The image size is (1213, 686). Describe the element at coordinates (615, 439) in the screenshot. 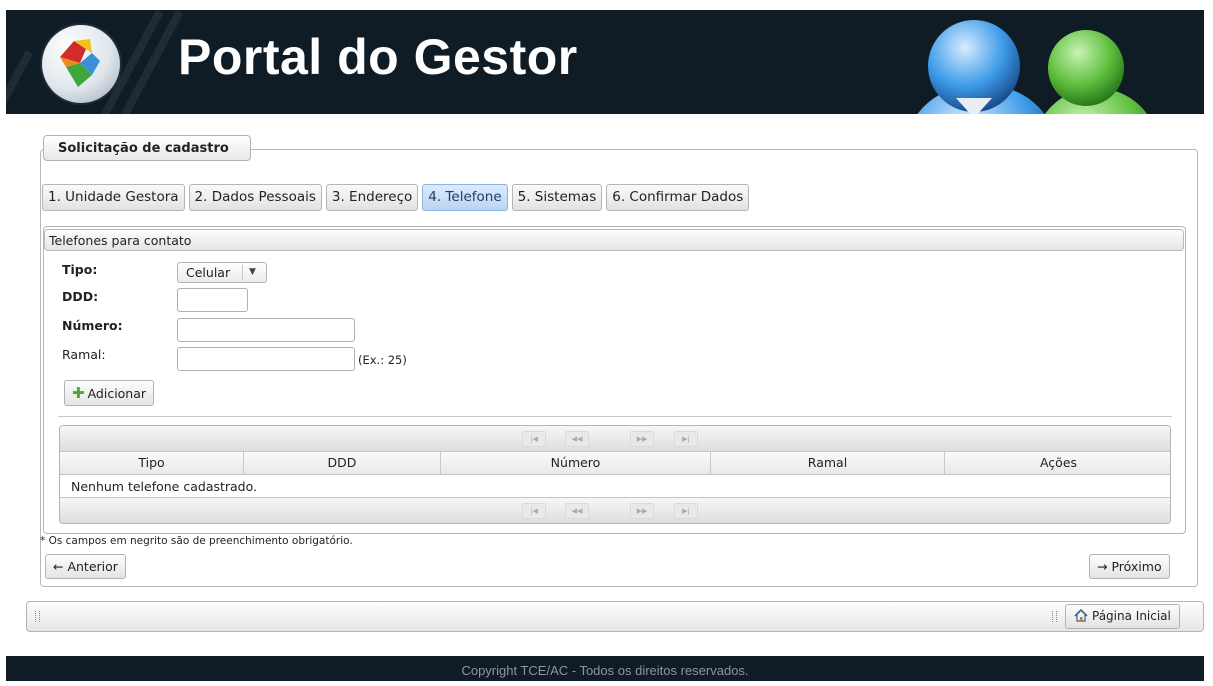

I see `table-pager-top: |◀ ◀◀ ▶▶ ▶|` at that location.